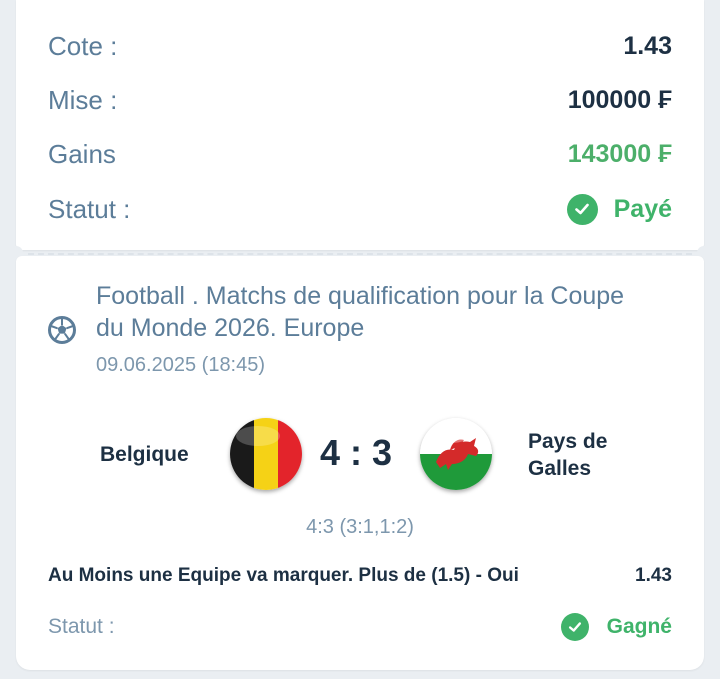 The height and width of the screenshot is (679, 720). What do you see at coordinates (360, 100) in the screenshot?
I see `stake-row: Mise : 100000 ₣` at bounding box center [360, 100].